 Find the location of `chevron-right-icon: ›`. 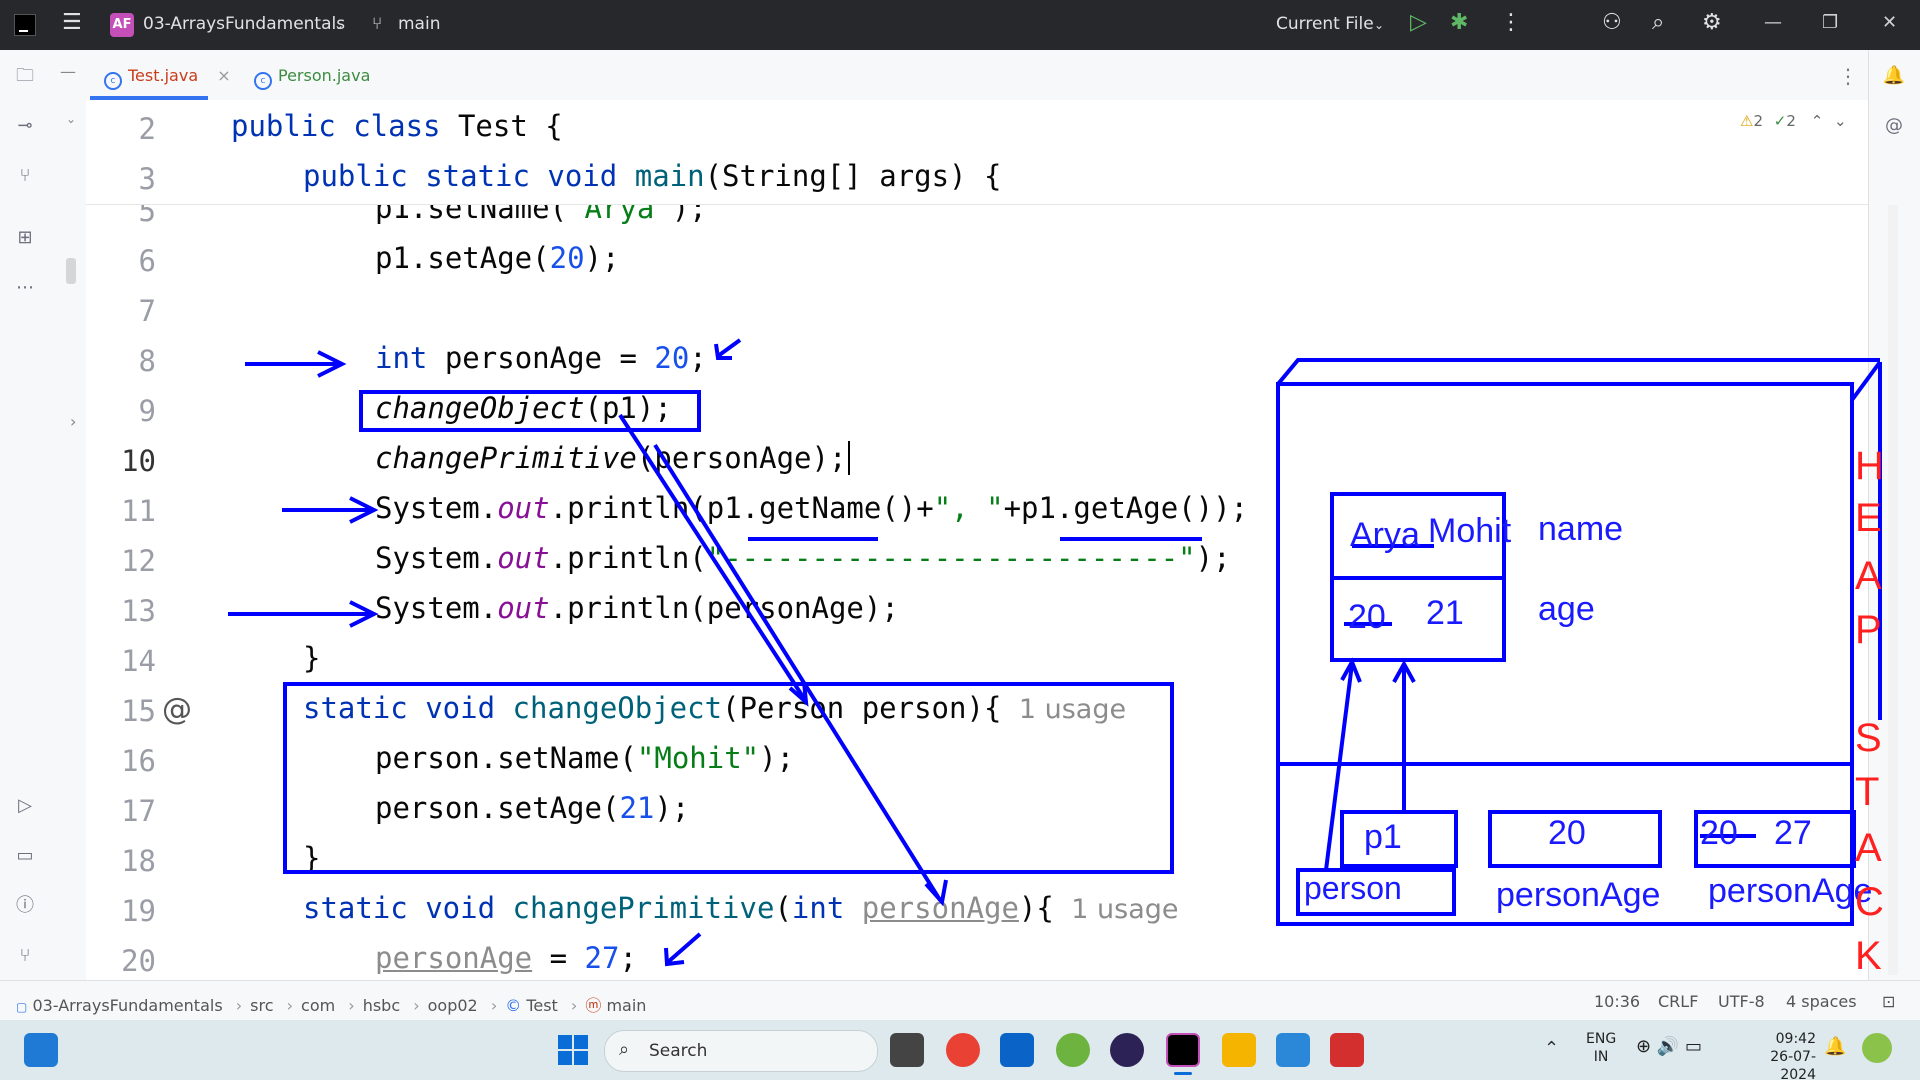

chevron-right-icon: › is located at coordinates (73, 421).